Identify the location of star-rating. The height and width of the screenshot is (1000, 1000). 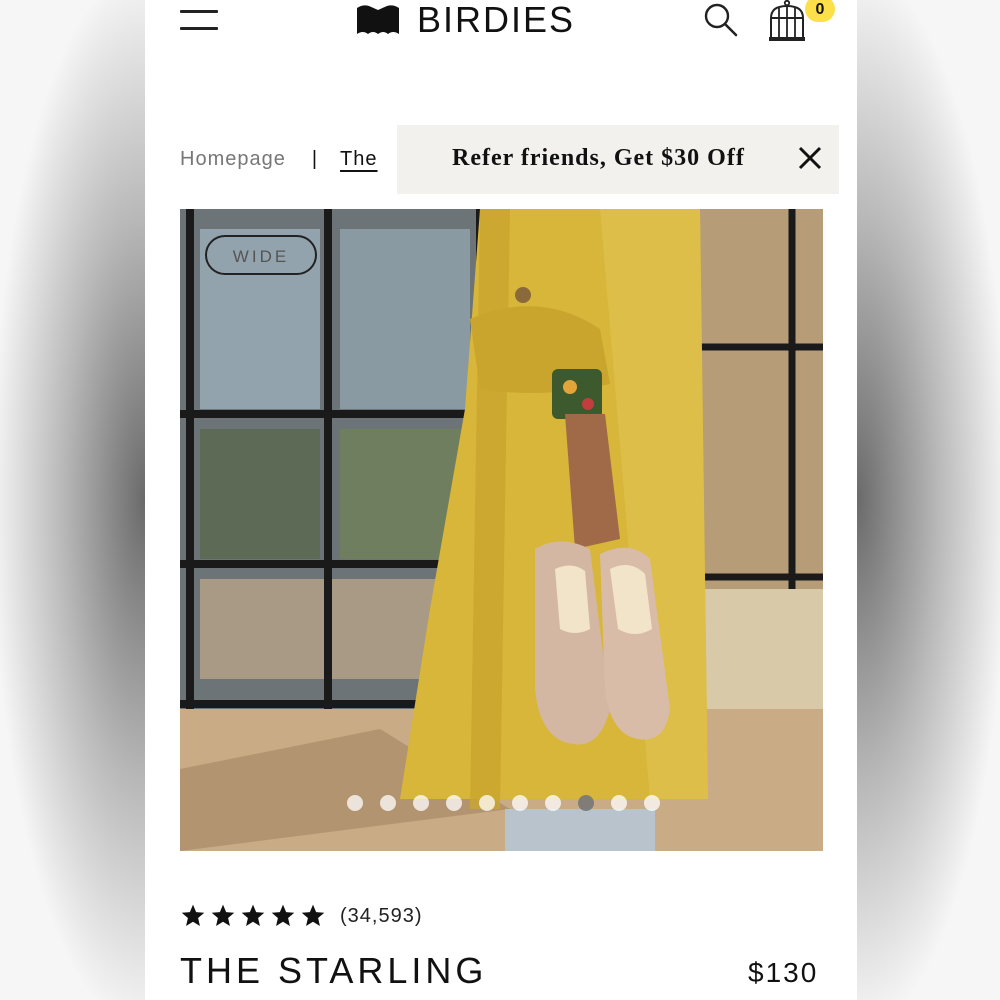
(253, 916).